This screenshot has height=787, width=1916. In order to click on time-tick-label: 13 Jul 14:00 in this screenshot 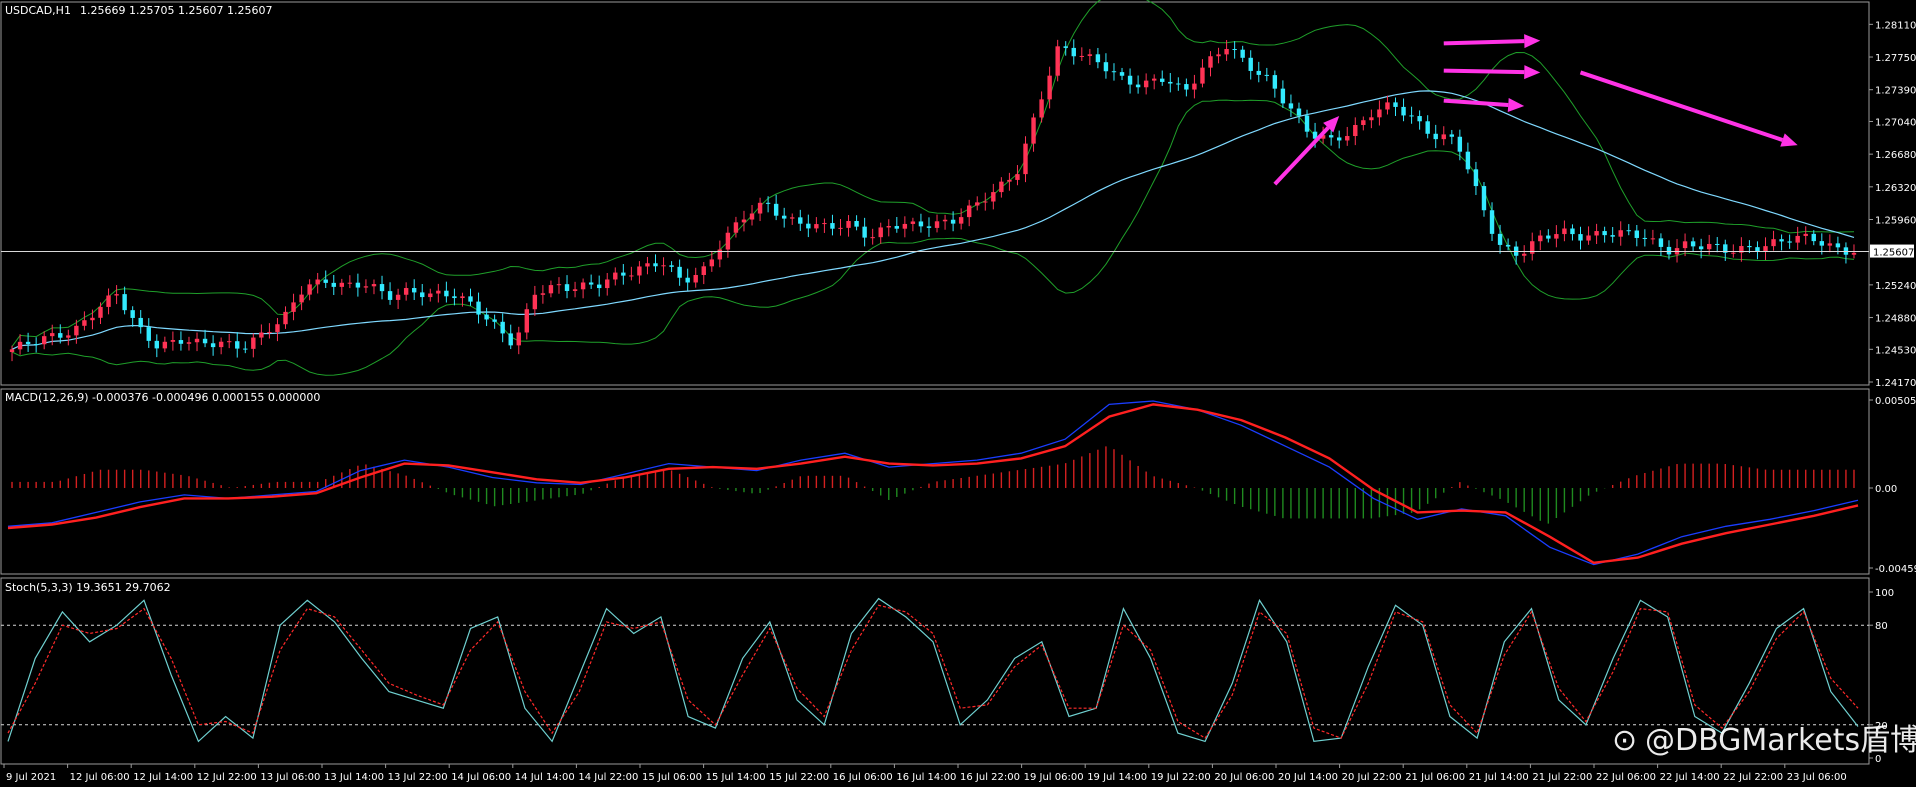, I will do `click(354, 777)`.